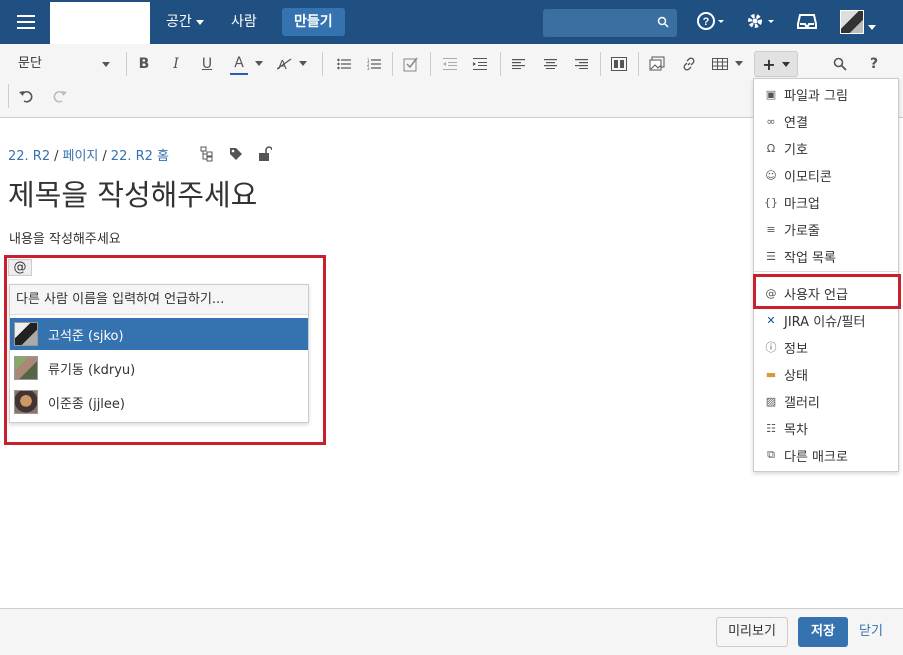 The image size is (903, 655). I want to click on insert-menu-item-label: 마크업, so click(802, 204).